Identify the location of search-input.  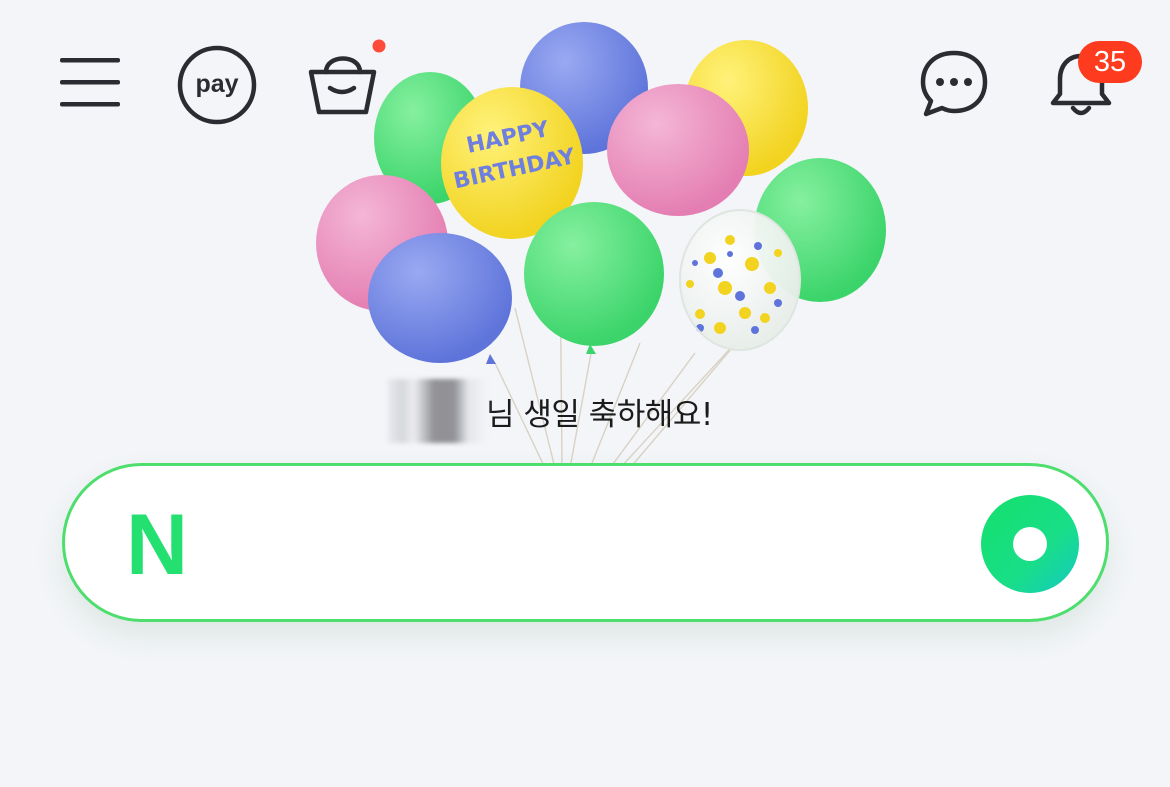
(595, 544).